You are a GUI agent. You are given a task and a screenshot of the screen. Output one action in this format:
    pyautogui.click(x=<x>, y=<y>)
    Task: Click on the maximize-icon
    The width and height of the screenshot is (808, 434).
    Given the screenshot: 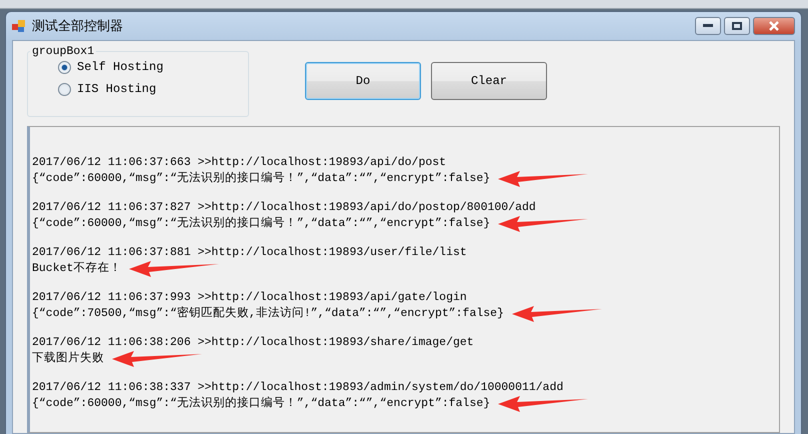 What is the action you would take?
    pyautogui.click(x=737, y=26)
    